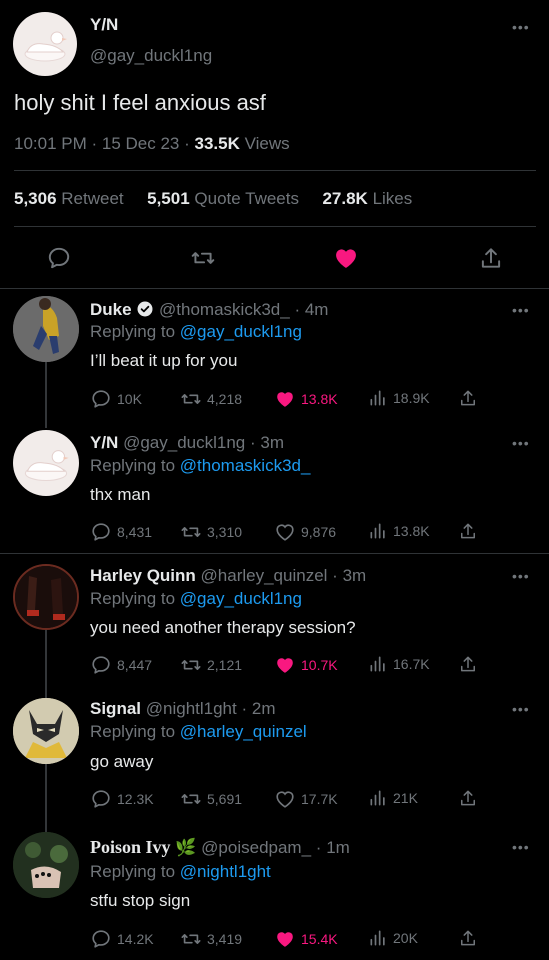 This screenshot has height=960, width=549. What do you see at coordinates (143, 575) in the screenshot?
I see `reply-author-name: Harley Quinn` at bounding box center [143, 575].